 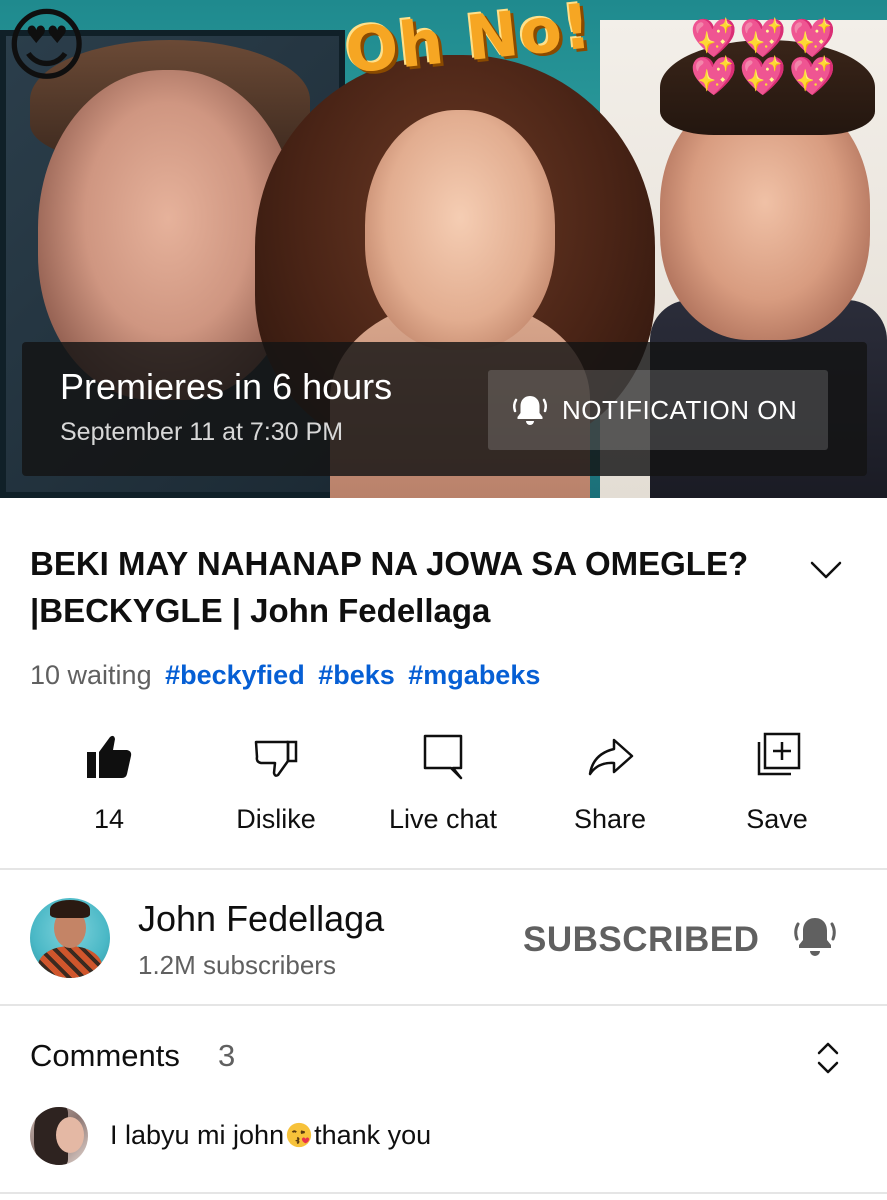 I want to click on live-chat-label: Live chat, so click(x=443, y=819).